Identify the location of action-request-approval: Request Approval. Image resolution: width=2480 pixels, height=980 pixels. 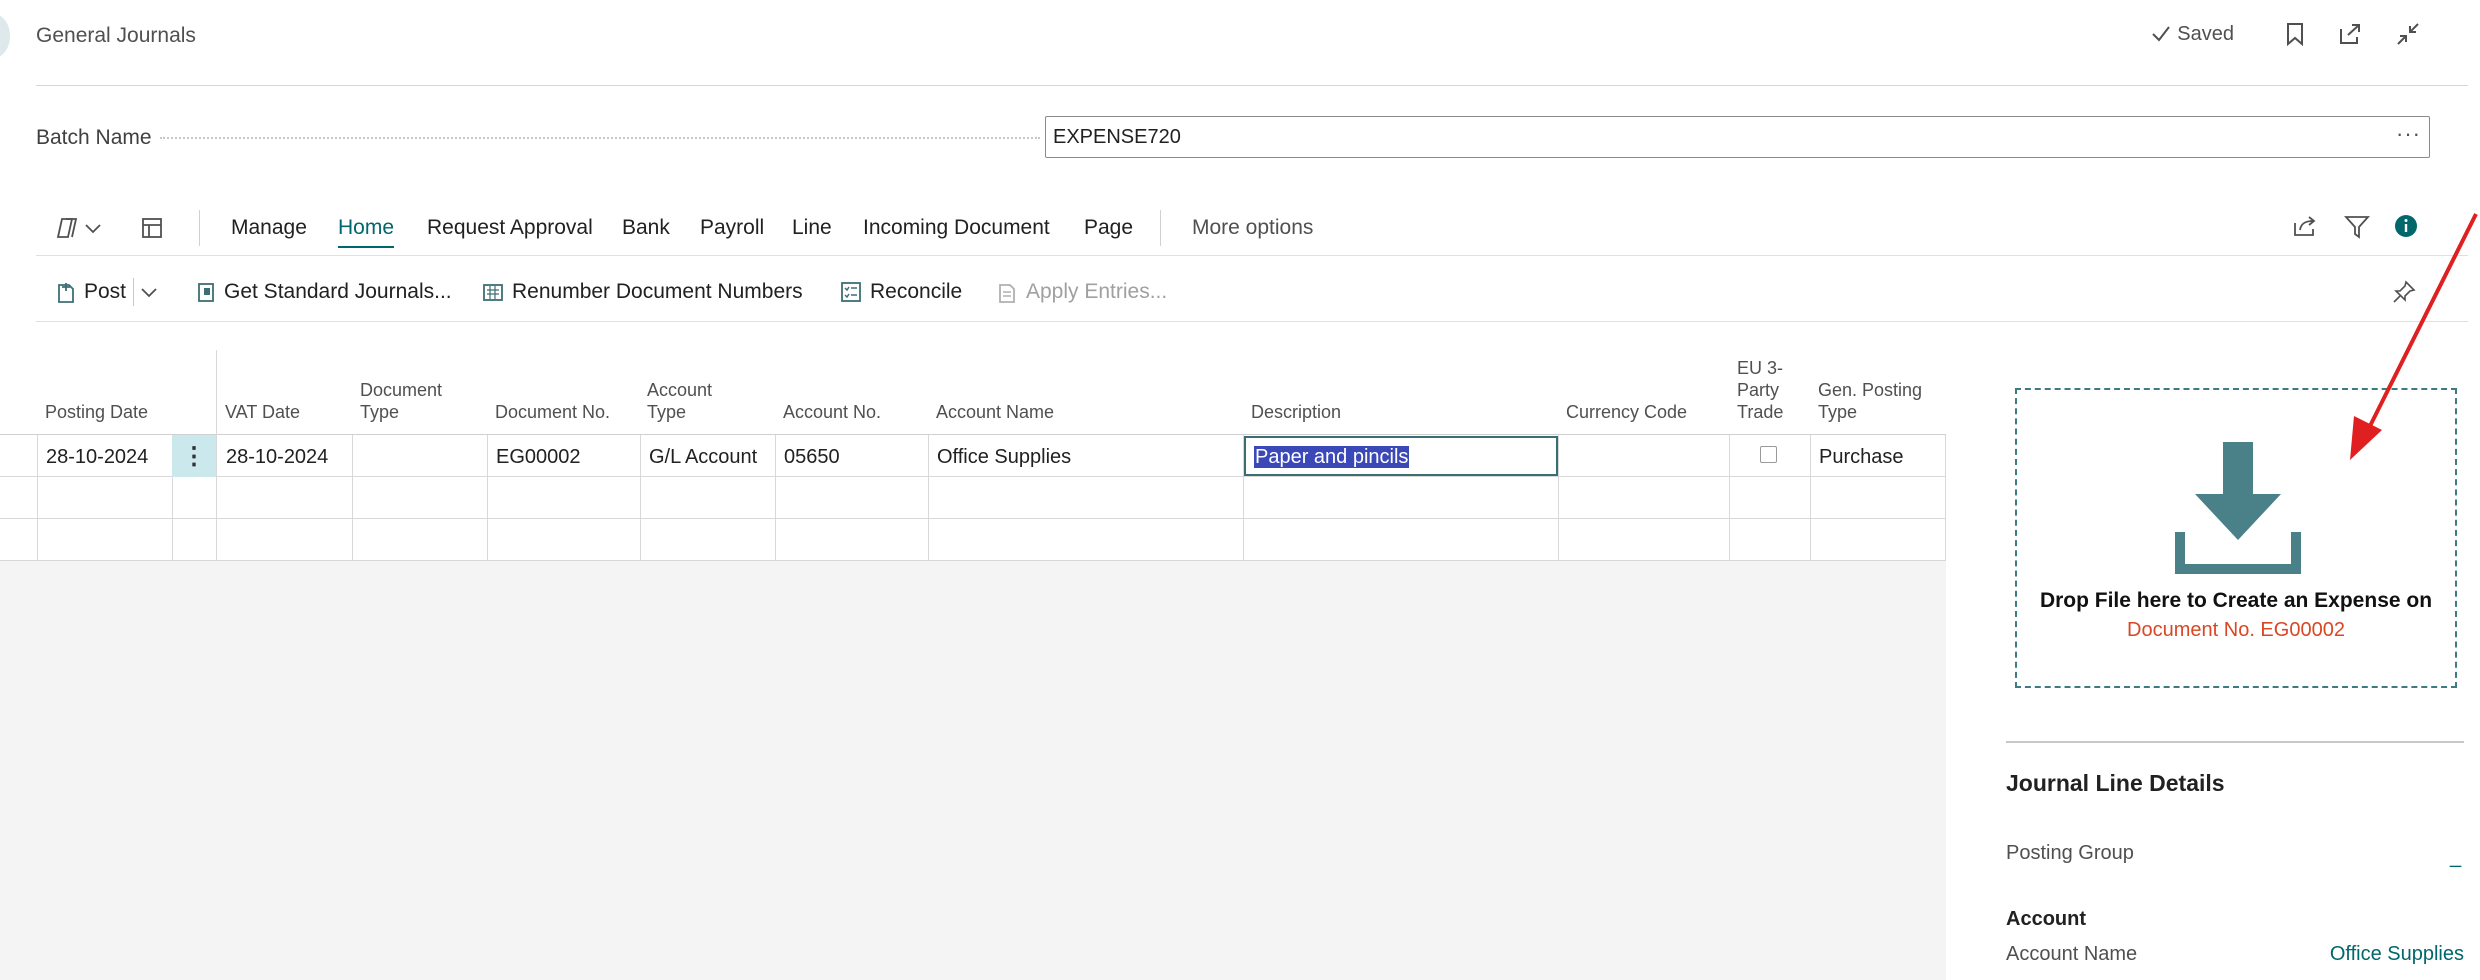
(510, 228).